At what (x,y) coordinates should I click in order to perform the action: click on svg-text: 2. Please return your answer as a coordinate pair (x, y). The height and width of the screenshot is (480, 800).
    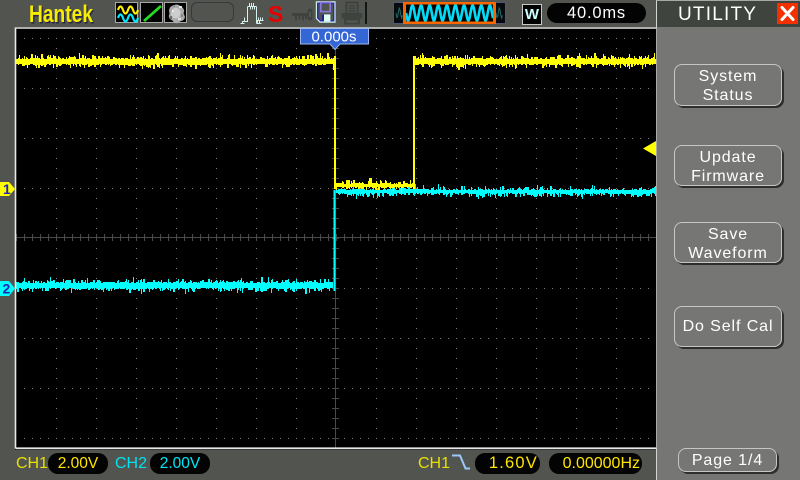
    Looking at the image, I should click on (7, 289).